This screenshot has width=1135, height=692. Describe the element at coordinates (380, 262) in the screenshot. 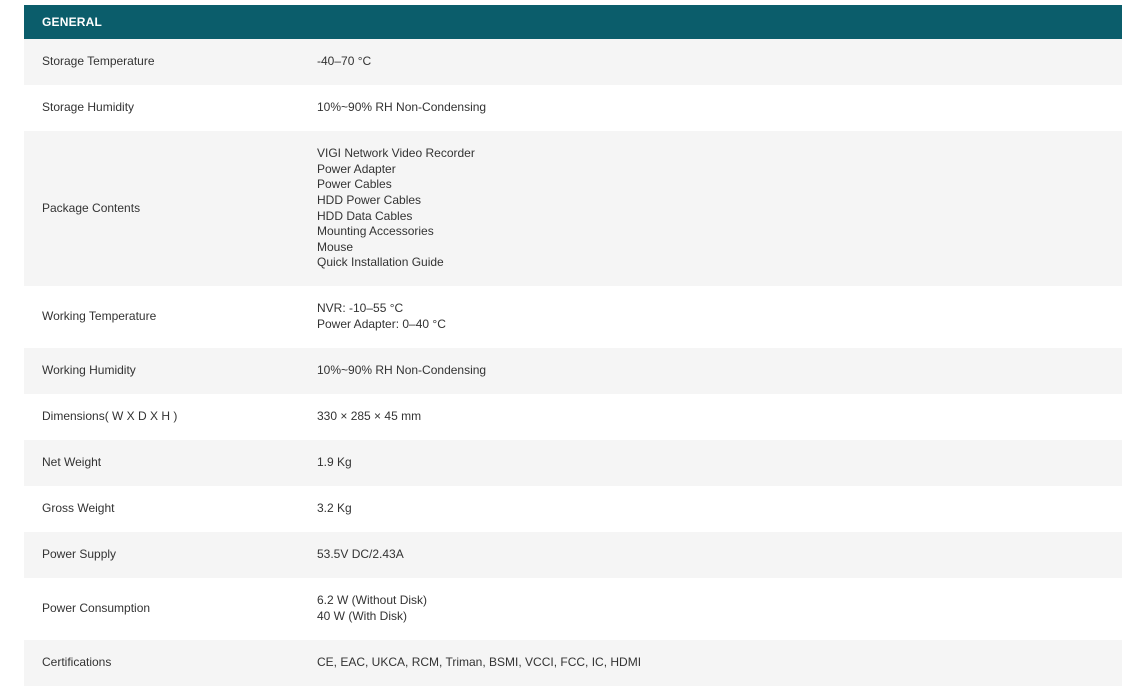

I see `spec-value-line: Quick Installation Guide` at that location.